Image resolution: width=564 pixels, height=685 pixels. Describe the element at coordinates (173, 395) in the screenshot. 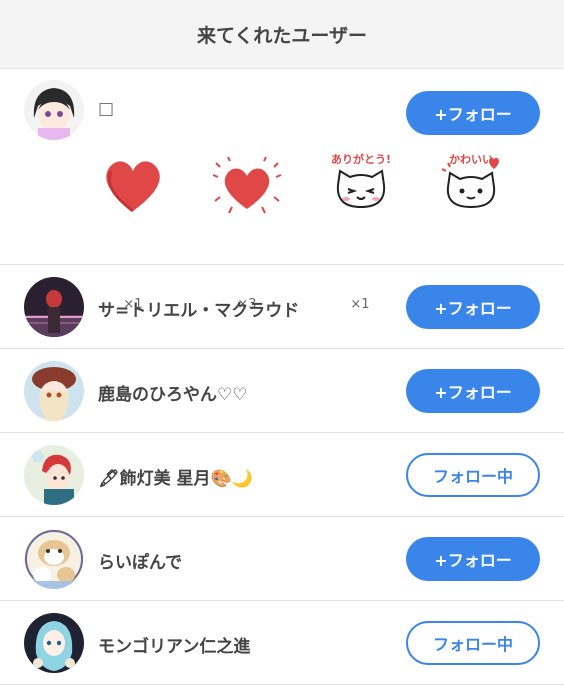

I see `username: 鹿島のひろやん♡♡` at that location.